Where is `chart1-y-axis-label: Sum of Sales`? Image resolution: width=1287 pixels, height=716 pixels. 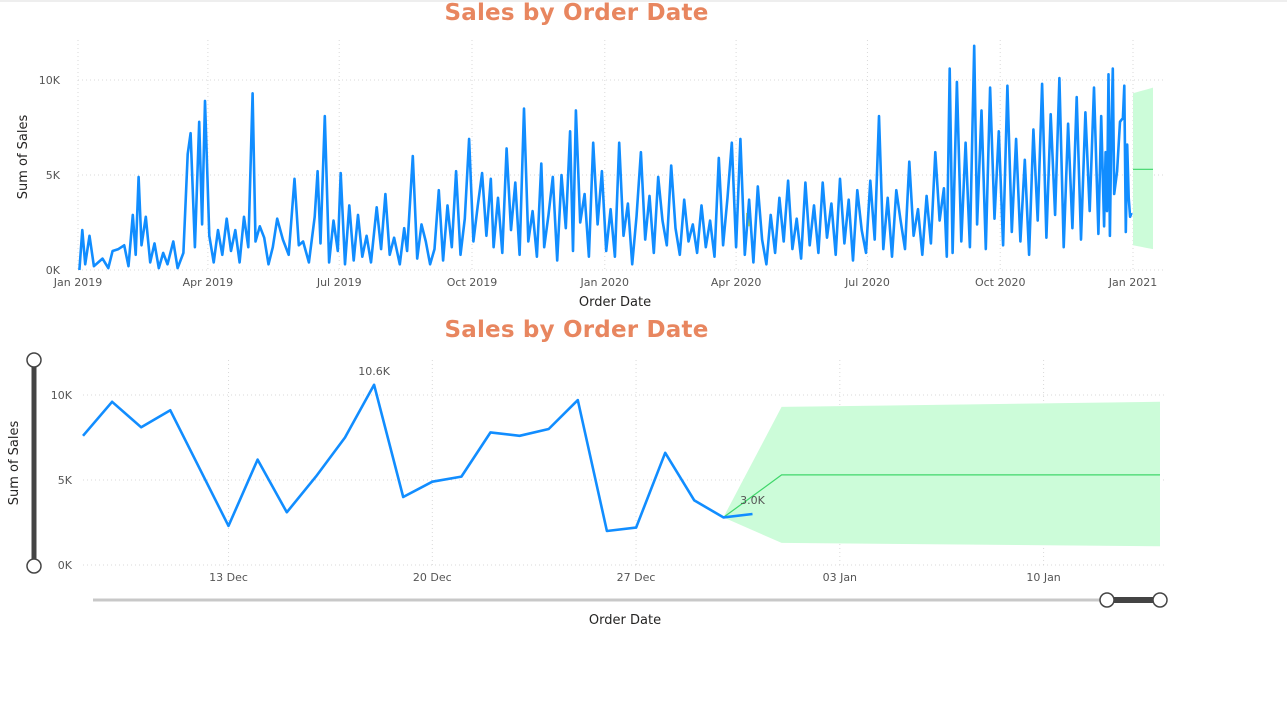
chart1-y-axis-label: Sum of Sales is located at coordinates (23, 157).